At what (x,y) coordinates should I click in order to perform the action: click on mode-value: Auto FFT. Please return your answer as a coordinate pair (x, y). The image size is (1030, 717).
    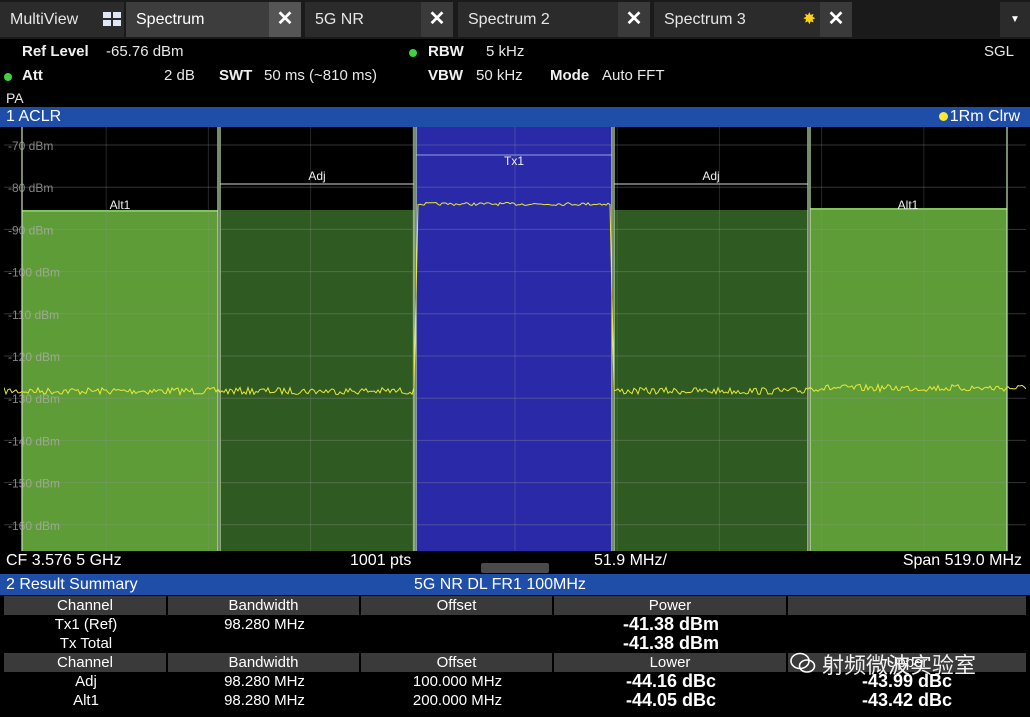
    Looking at the image, I should click on (633, 75).